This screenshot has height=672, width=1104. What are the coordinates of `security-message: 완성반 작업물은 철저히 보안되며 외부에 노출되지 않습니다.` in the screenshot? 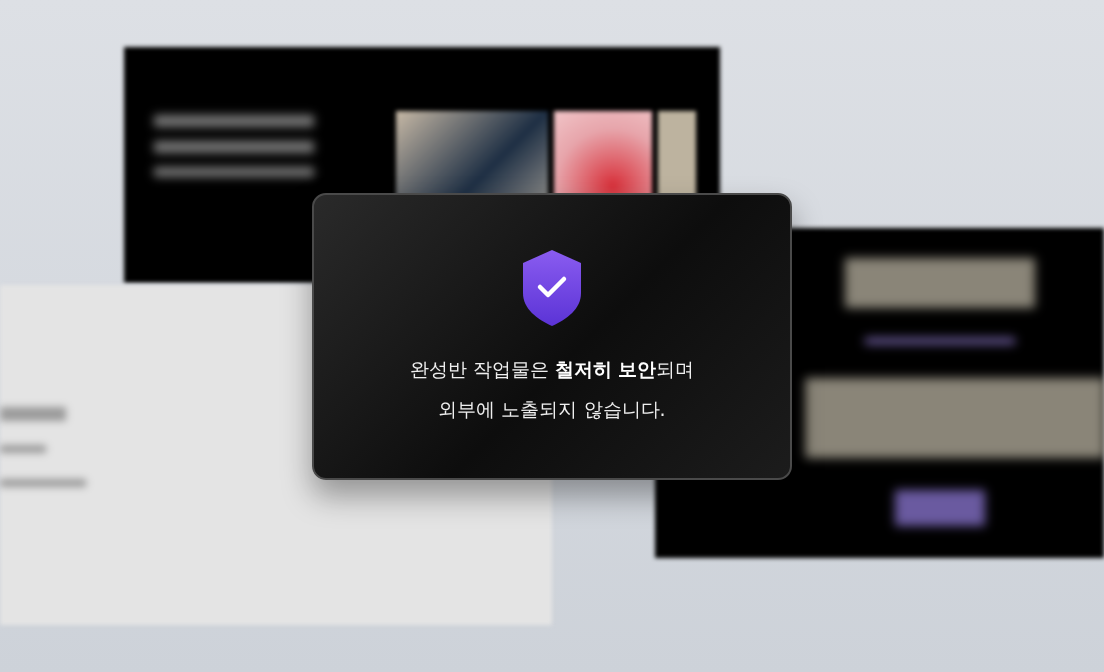 It's located at (552, 389).